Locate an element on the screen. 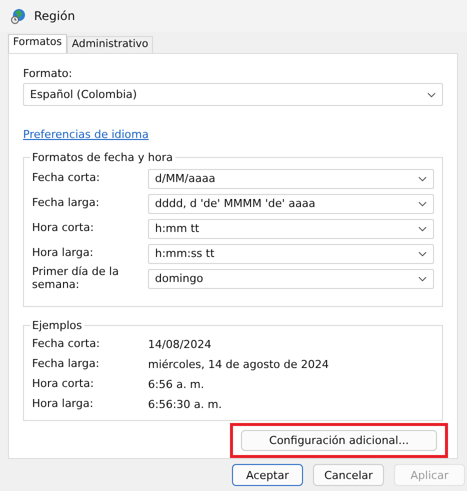  field-label: Fecha corta: is located at coordinates (66, 178).